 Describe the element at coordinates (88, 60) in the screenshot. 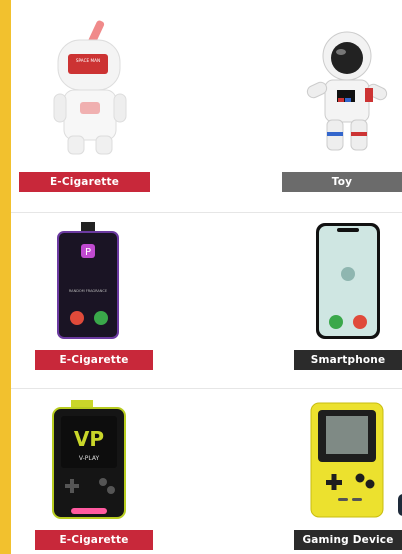

I see `vape-screen-text: SPACE MAN` at that location.